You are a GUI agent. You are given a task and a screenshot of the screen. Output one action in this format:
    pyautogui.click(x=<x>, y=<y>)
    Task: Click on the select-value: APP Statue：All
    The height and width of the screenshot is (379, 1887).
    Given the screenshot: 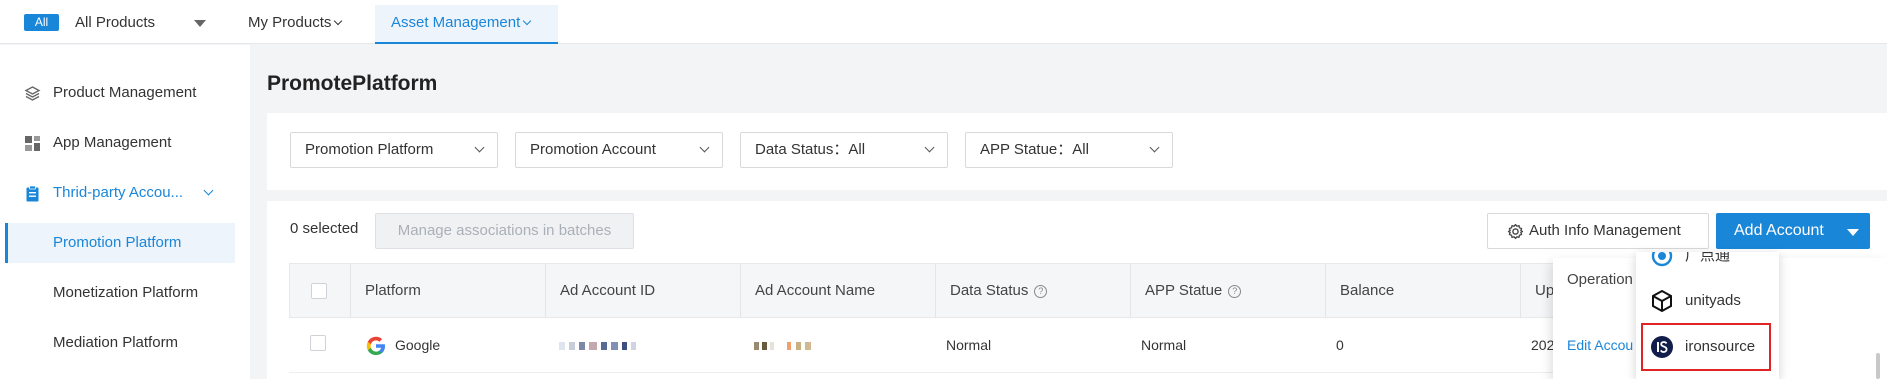 What is the action you would take?
    pyautogui.click(x=1034, y=149)
    